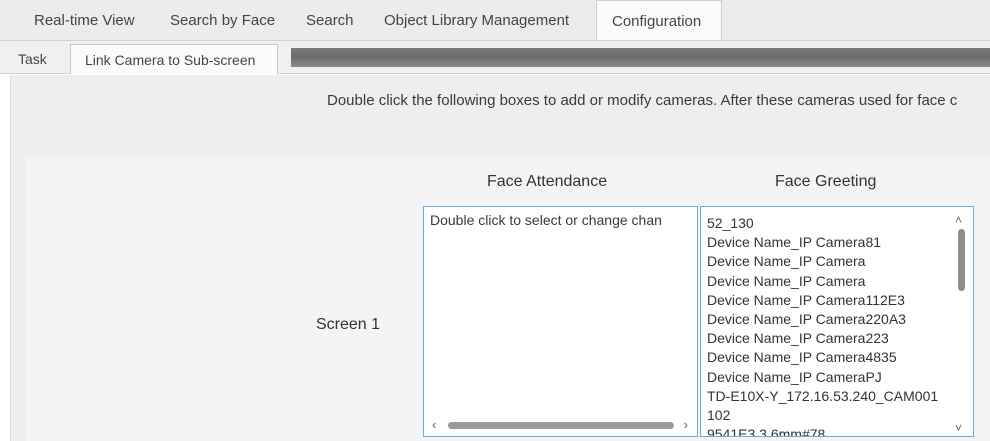  I want to click on scroll-up-icon: ˄, so click(958, 220).